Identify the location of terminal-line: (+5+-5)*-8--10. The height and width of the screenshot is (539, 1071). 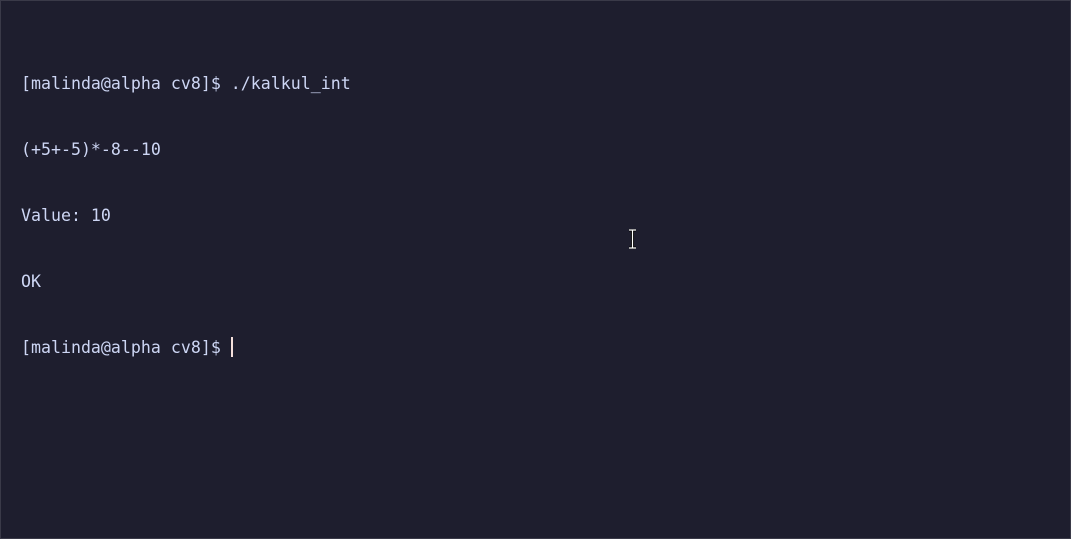
(91, 149).